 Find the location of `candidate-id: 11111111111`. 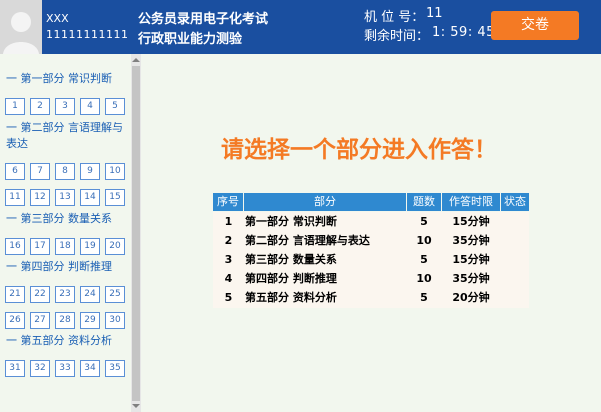

candidate-id: 11111111111 is located at coordinates (87, 34).